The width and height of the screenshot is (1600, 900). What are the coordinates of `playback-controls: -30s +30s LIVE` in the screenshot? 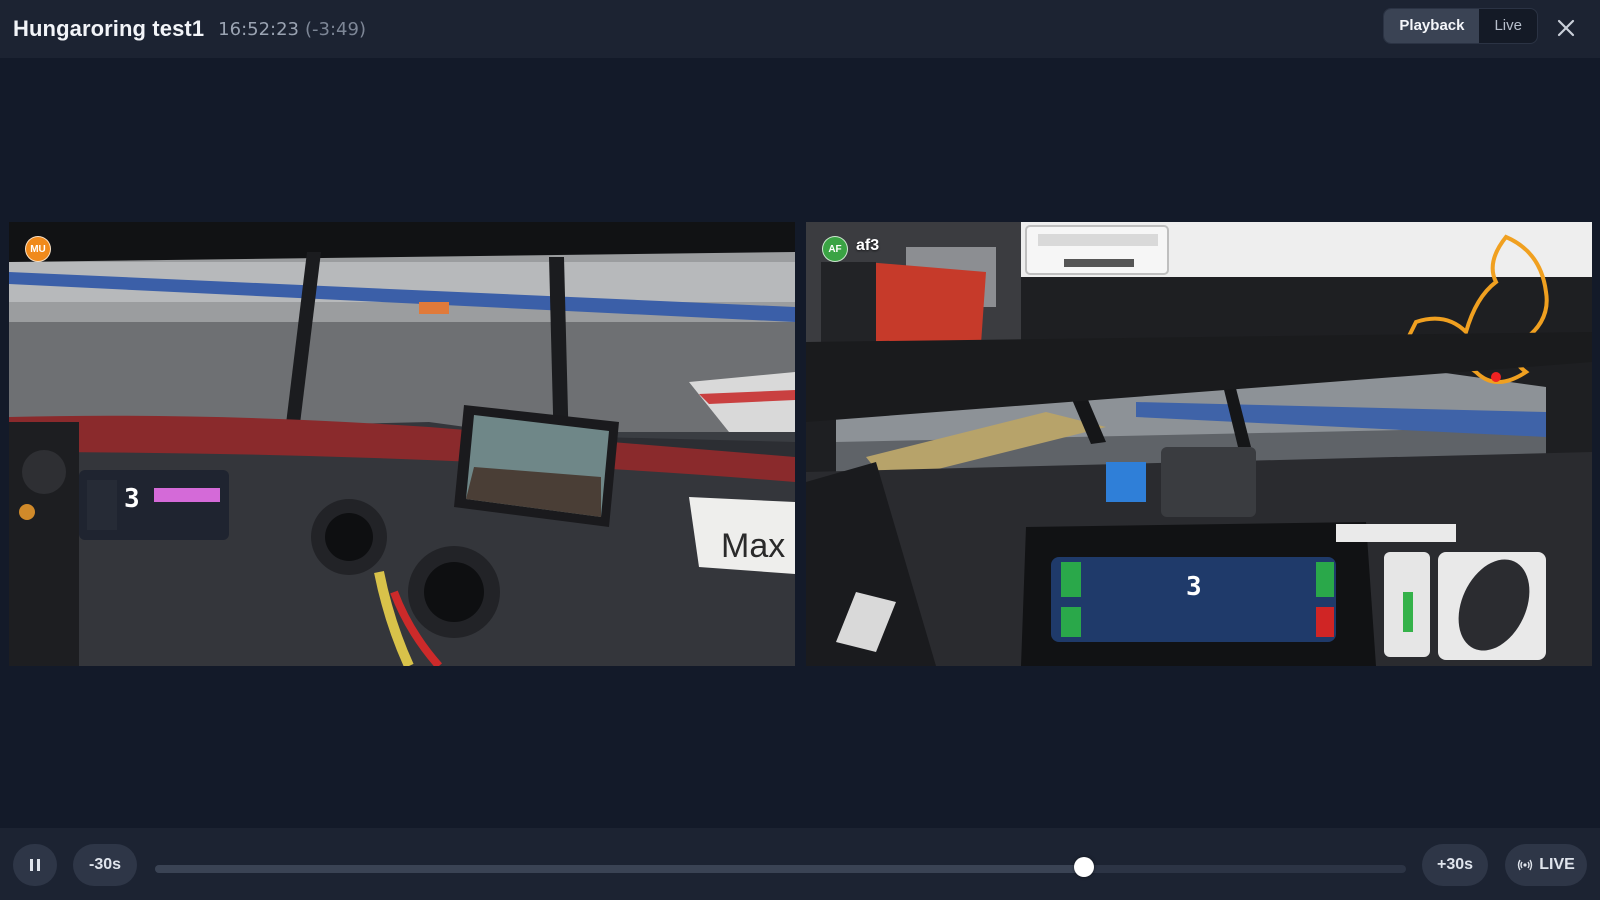 It's located at (800, 864).